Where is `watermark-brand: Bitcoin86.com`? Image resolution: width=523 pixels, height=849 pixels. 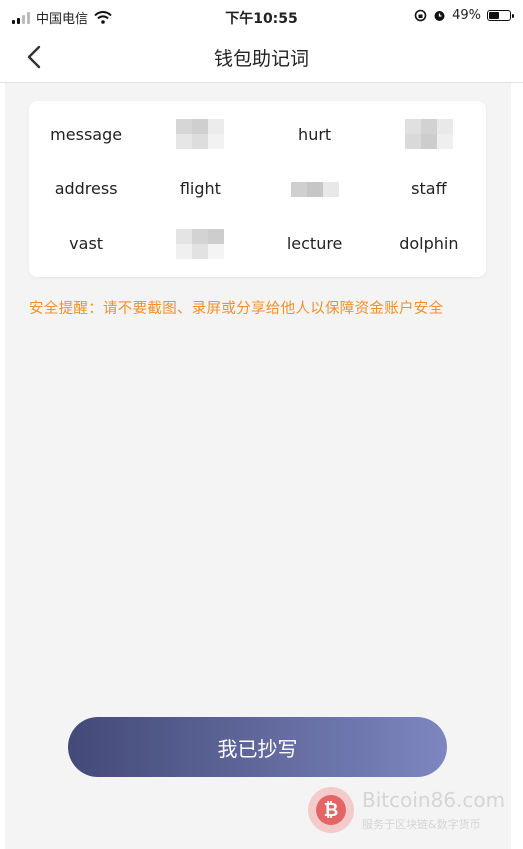 watermark-brand: Bitcoin86.com is located at coordinates (434, 800).